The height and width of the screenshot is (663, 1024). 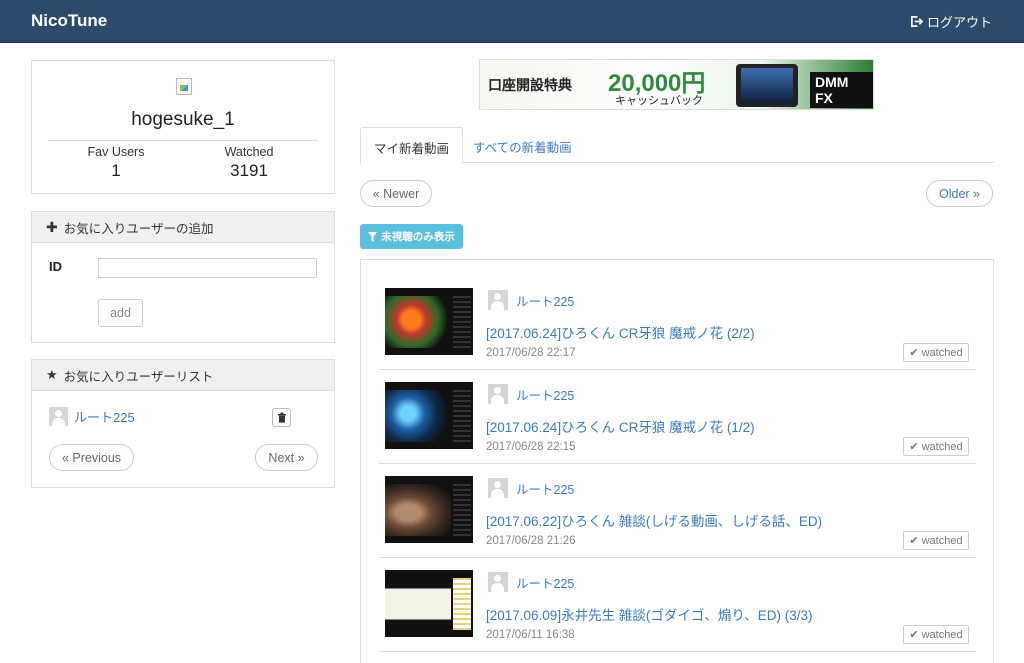 What do you see at coordinates (959, 193) in the screenshot?
I see `older-button: Older »` at bounding box center [959, 193].